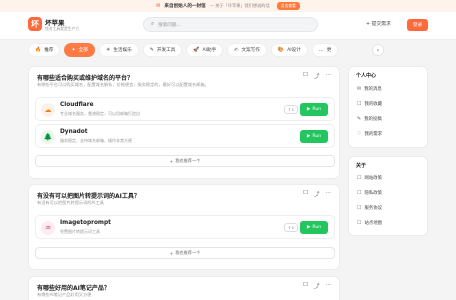 Image resolution: width=456 pixels, height=300 pixels. I want to click on top-header: 坏 坏苹果 找对工具就是生产力 ⌕ 搜索问题... + 提交需求 登录, so click(228, 26).